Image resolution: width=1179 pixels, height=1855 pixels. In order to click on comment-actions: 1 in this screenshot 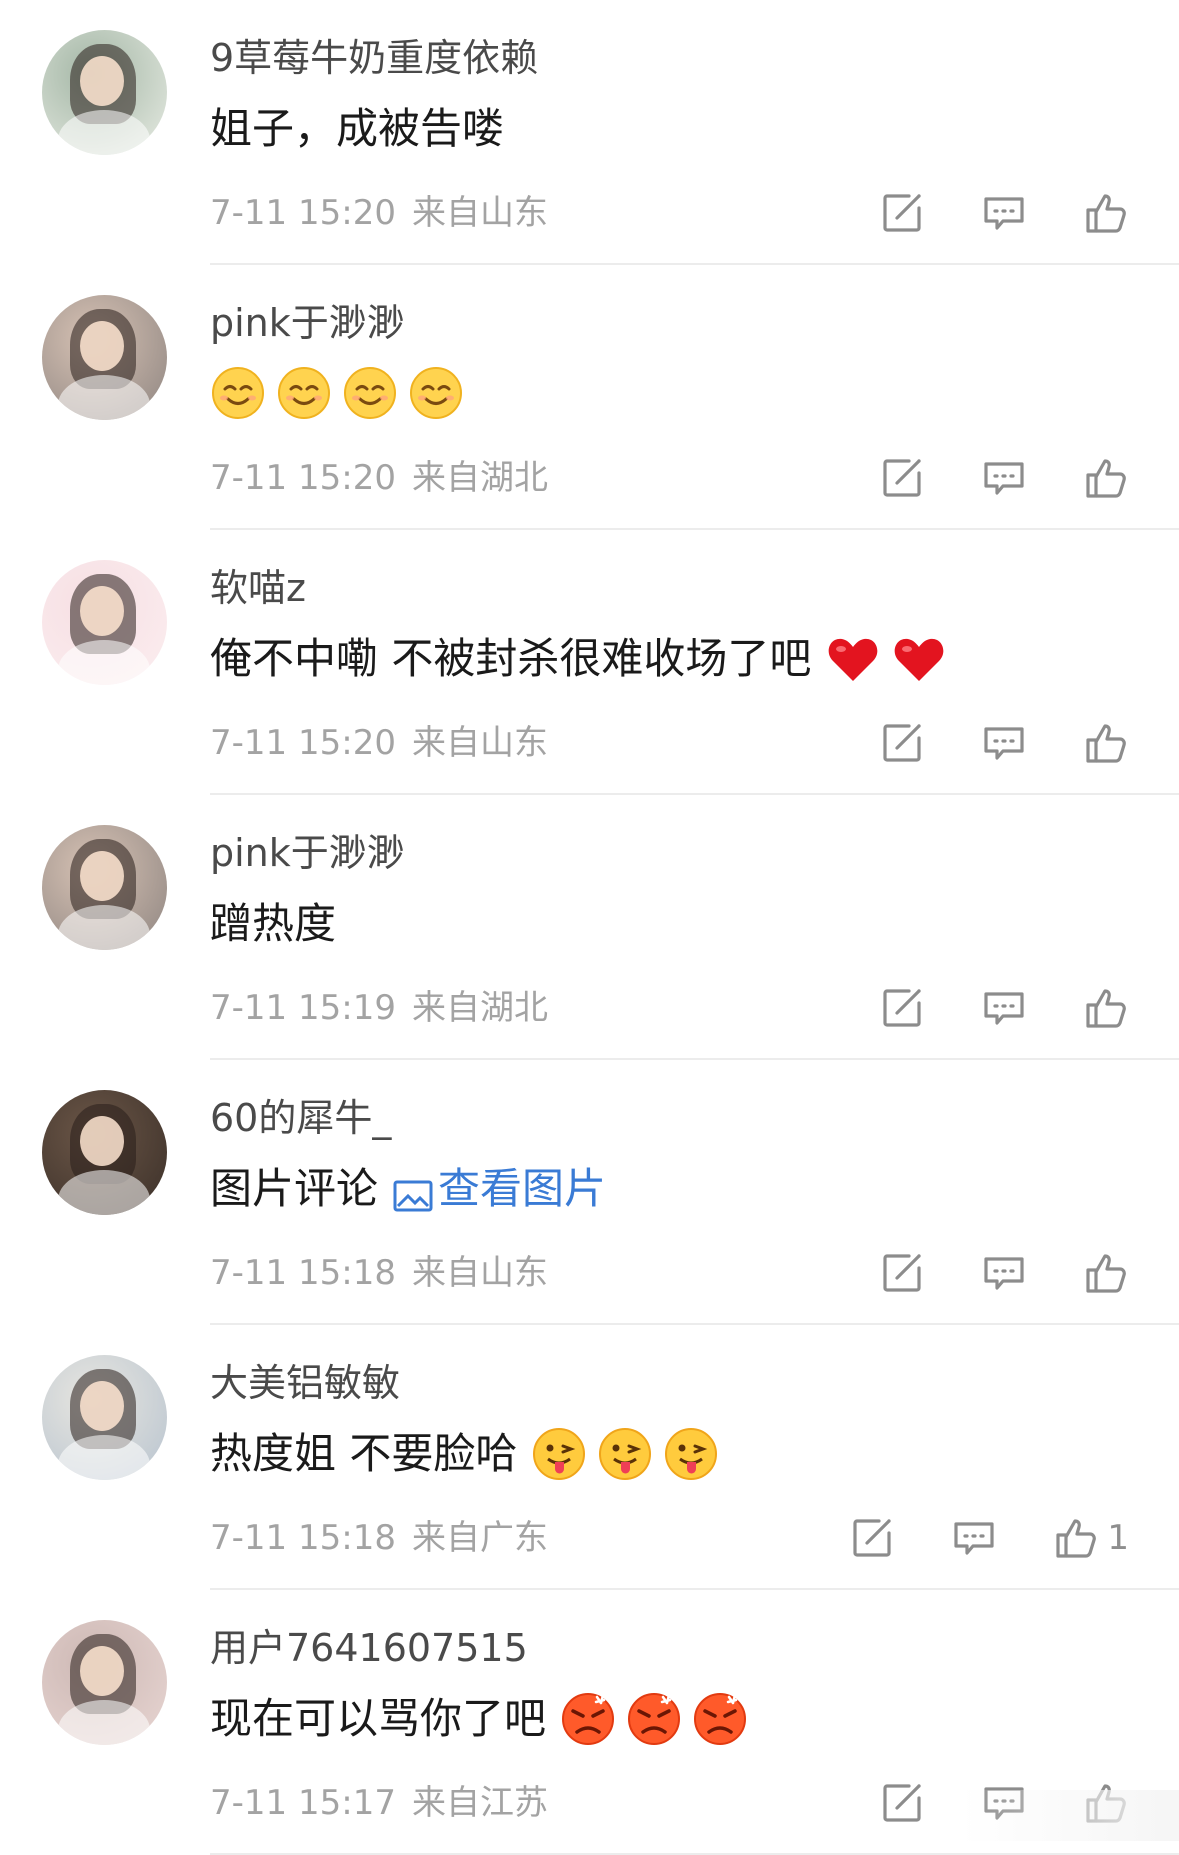, I will do `click(961, 1538)`.